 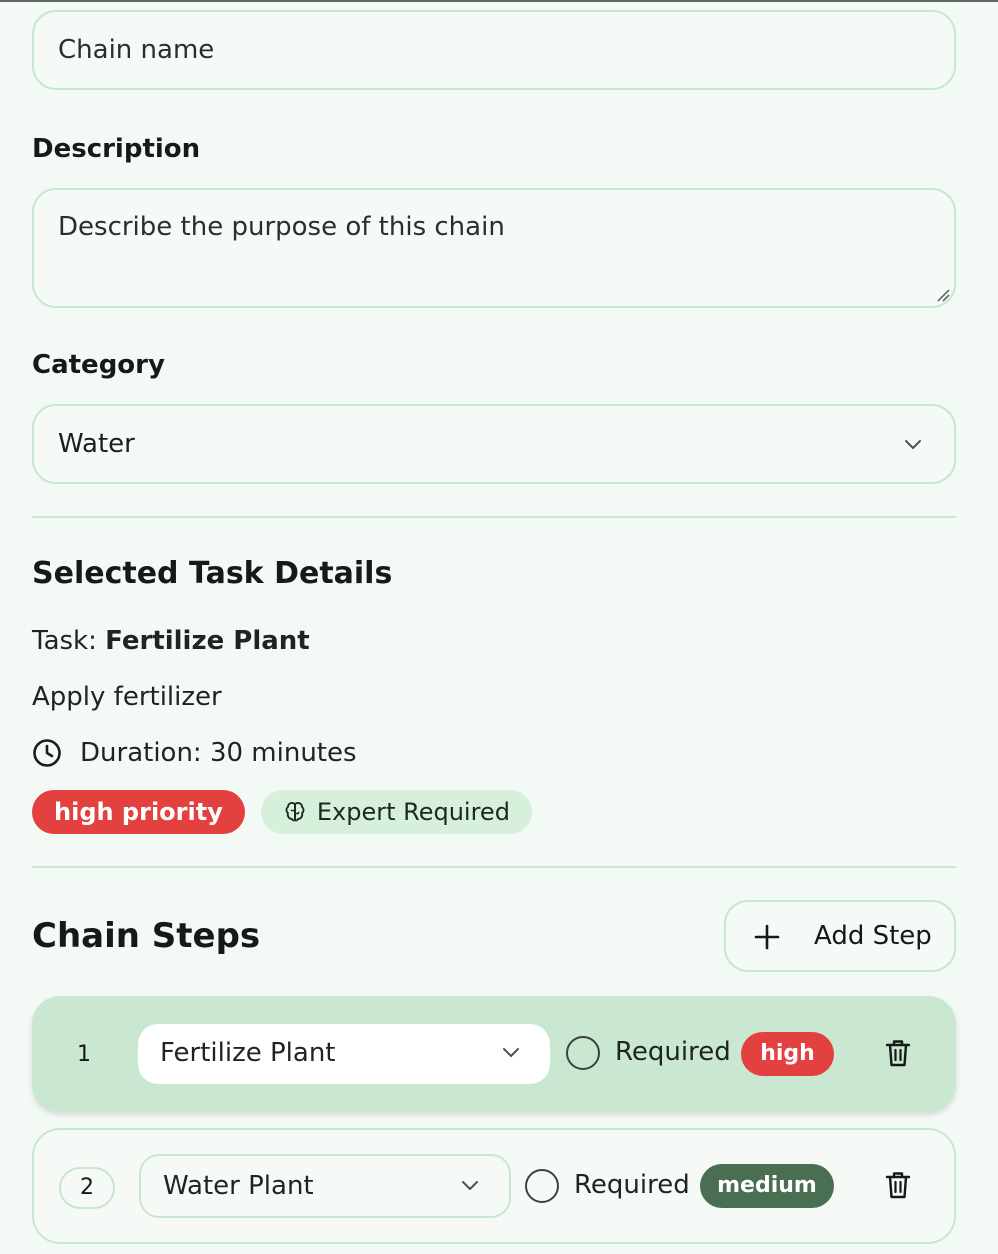 What do you see at coordinates (767, 1186) in the screenshot?
I see `step-priority-badge: medium` at bounding box center [767, 1186].